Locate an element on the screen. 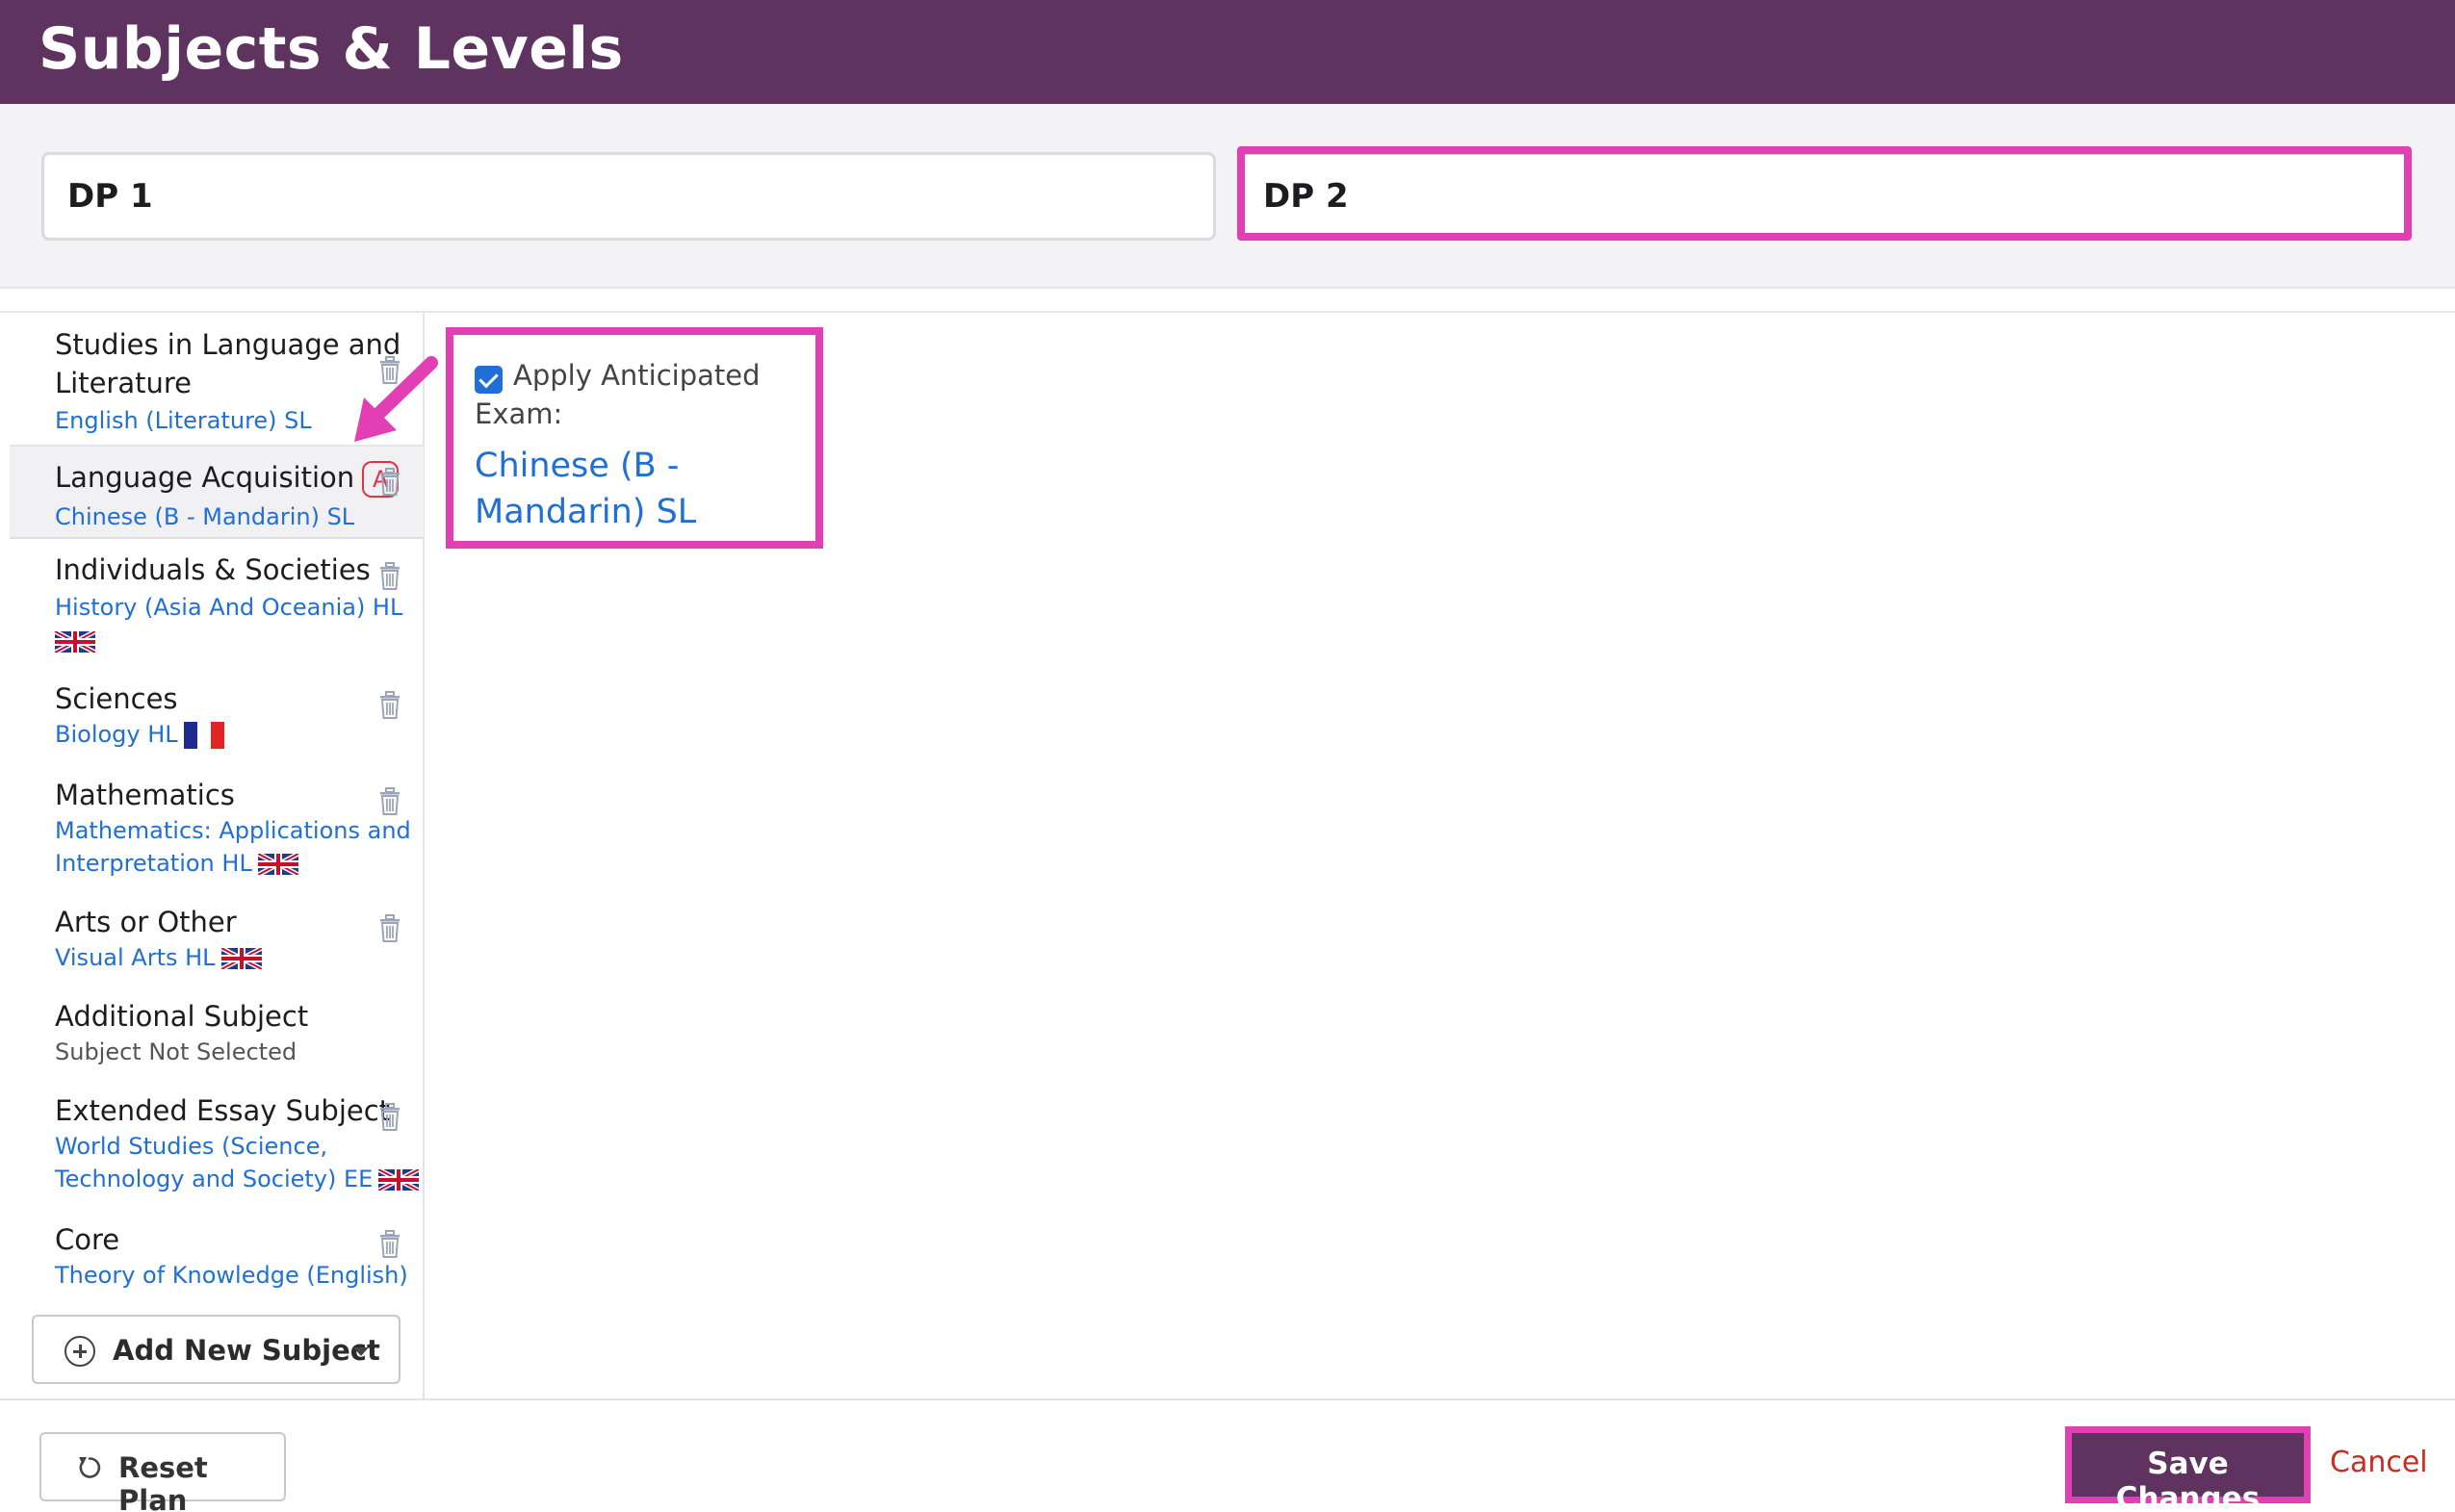 The height and width of the screenshot is (1512, 2455). france-flag-icon is located at coordinates (204, 735).